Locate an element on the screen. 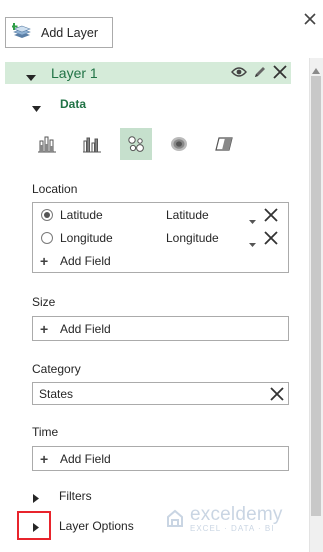 The image size is (323, 552). filters-label: Filters is located at coordinates (75, 496).